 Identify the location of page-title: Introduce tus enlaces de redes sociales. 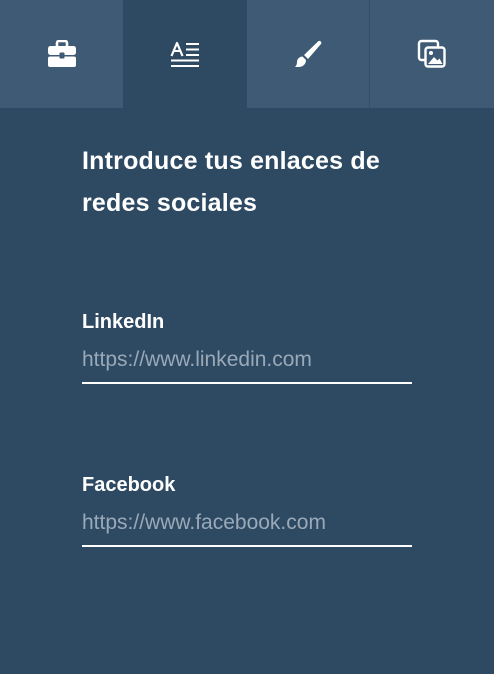
(231, 182).